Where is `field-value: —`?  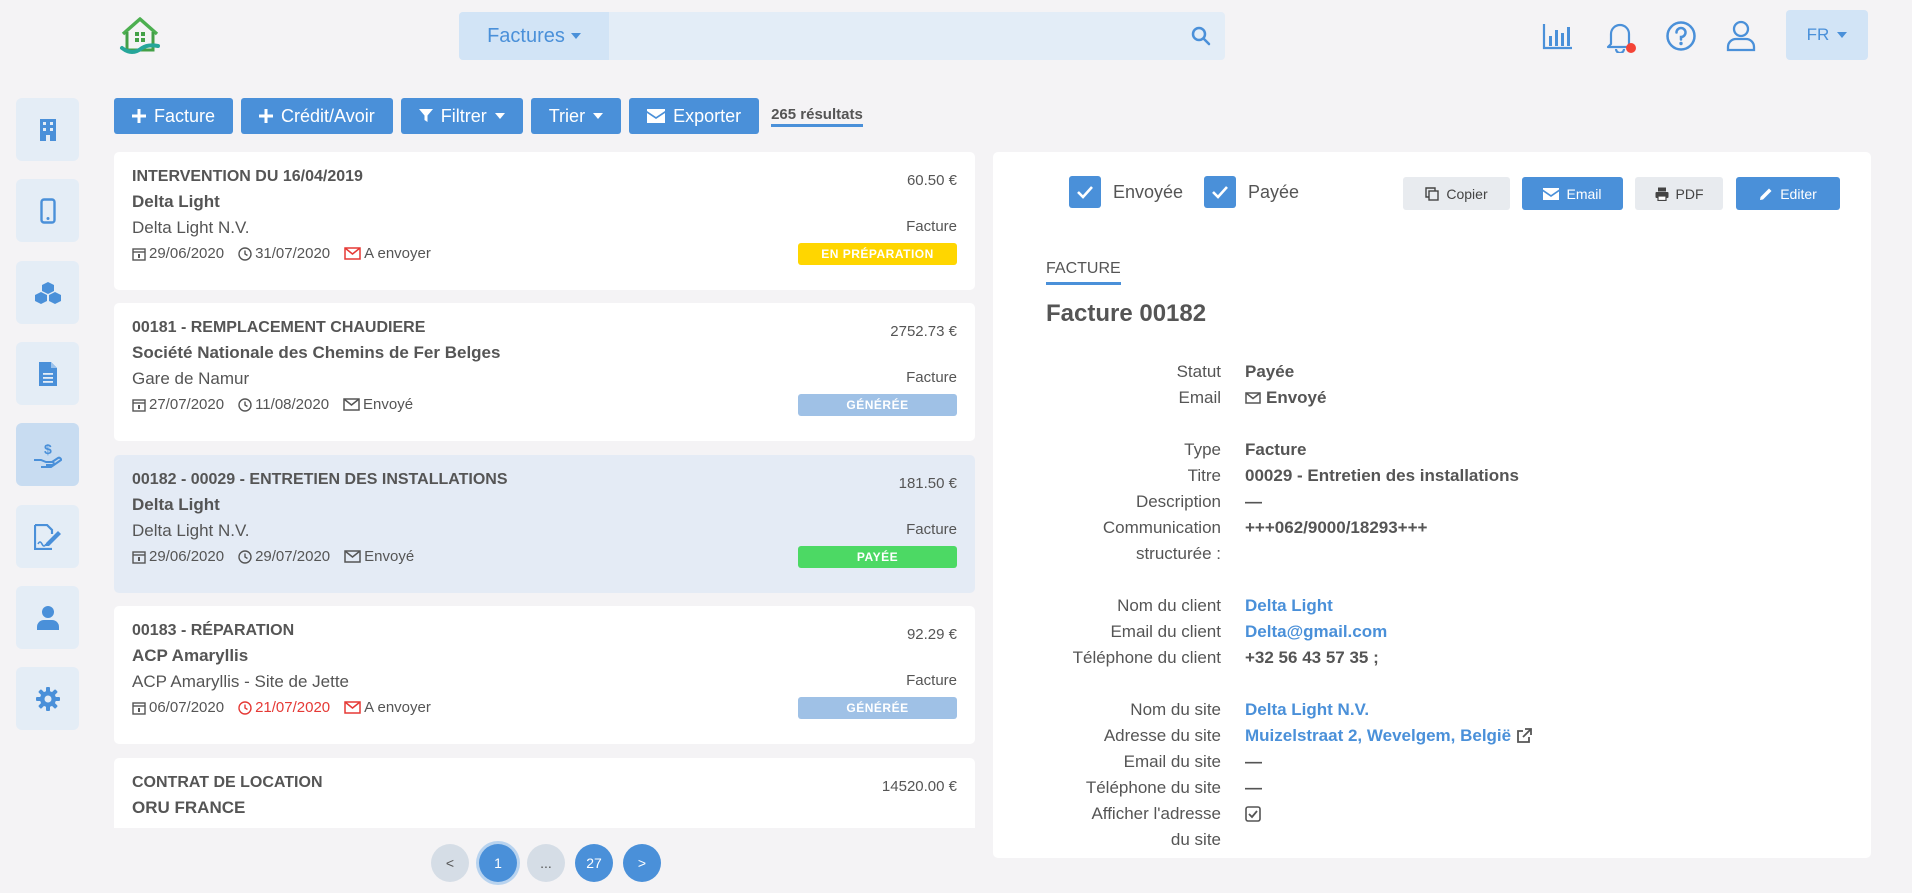 field-value: — is located at coordinates (1253, 761).